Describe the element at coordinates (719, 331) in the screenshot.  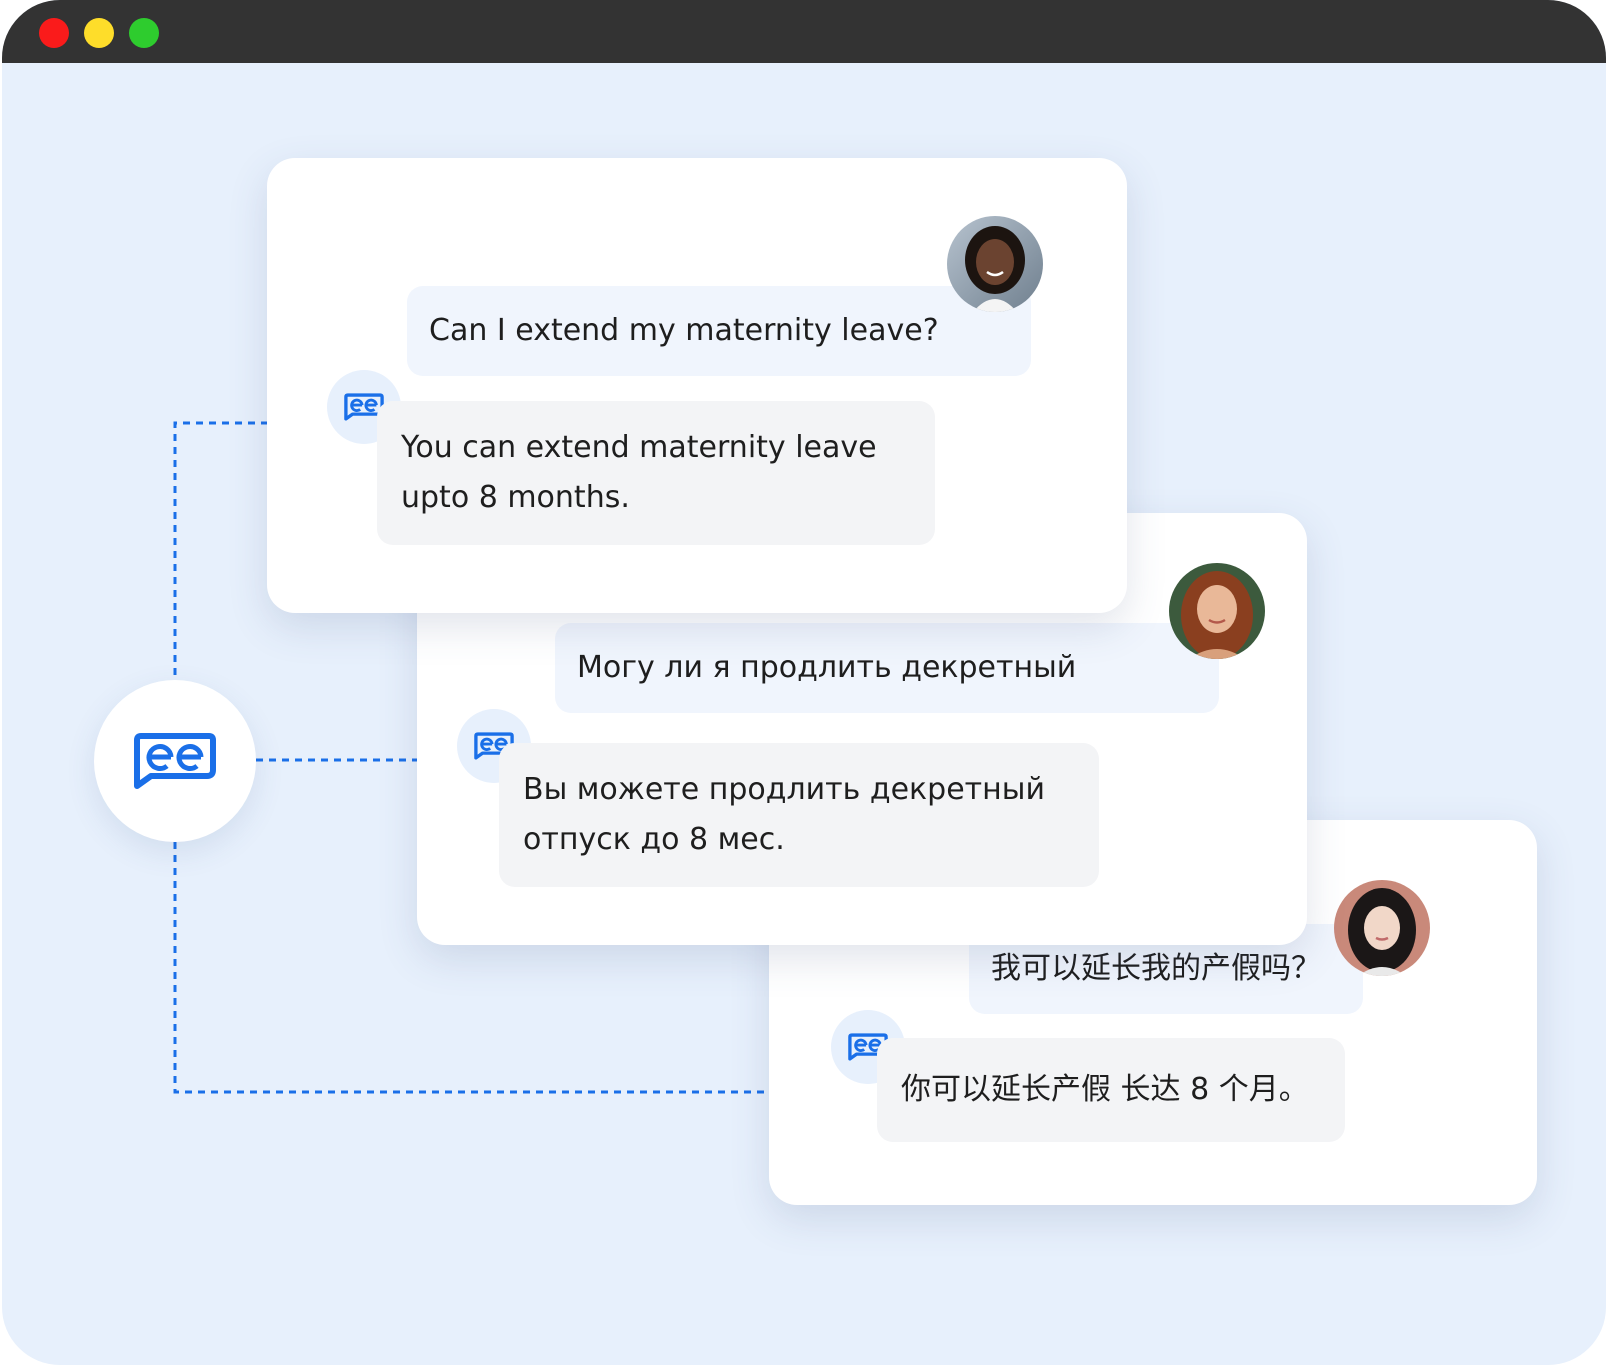
I see `user-message-bubble: Can I extend my maternity leave?` at that location.